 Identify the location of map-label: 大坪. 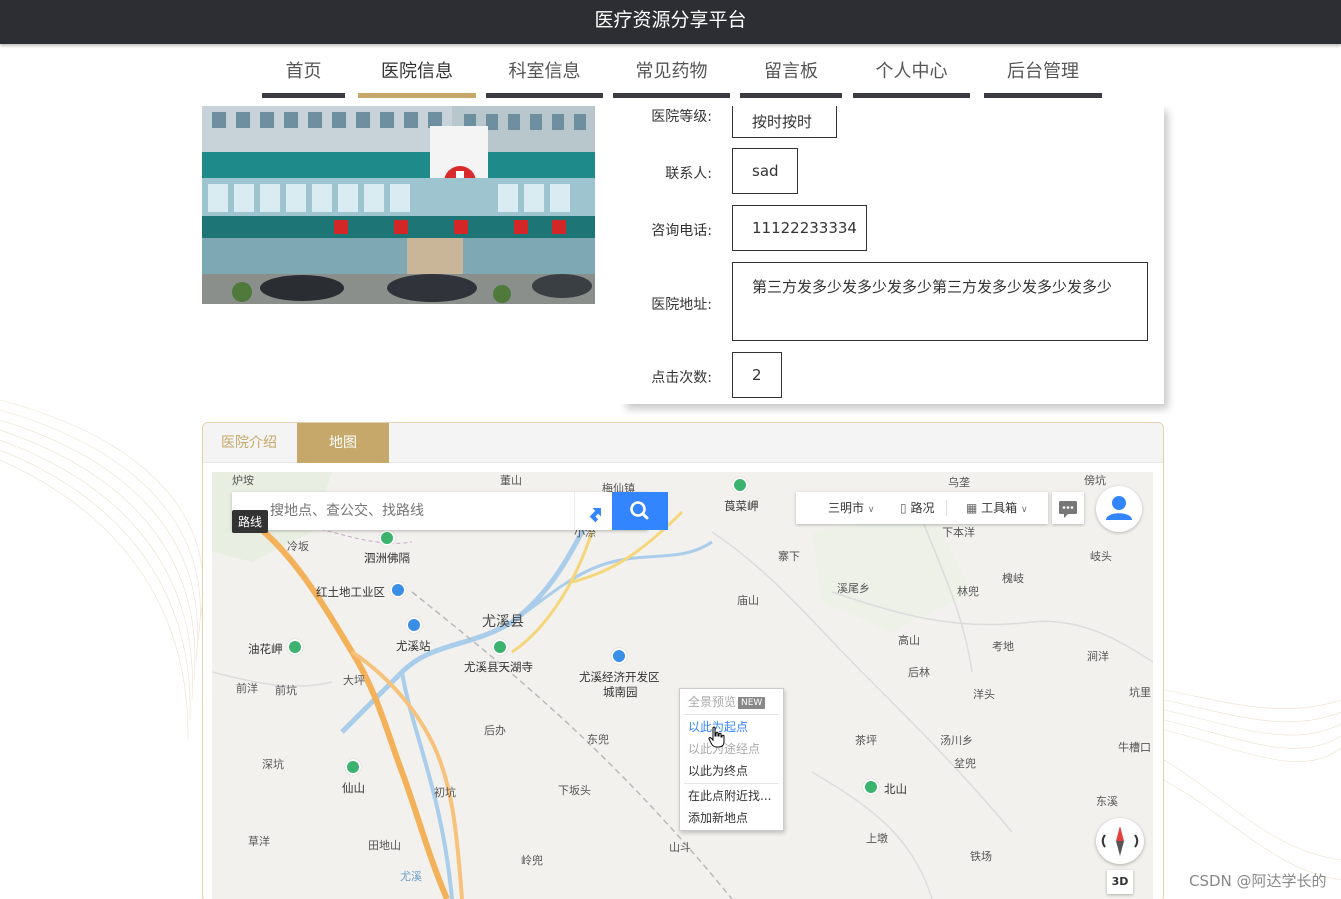
(354, 680).